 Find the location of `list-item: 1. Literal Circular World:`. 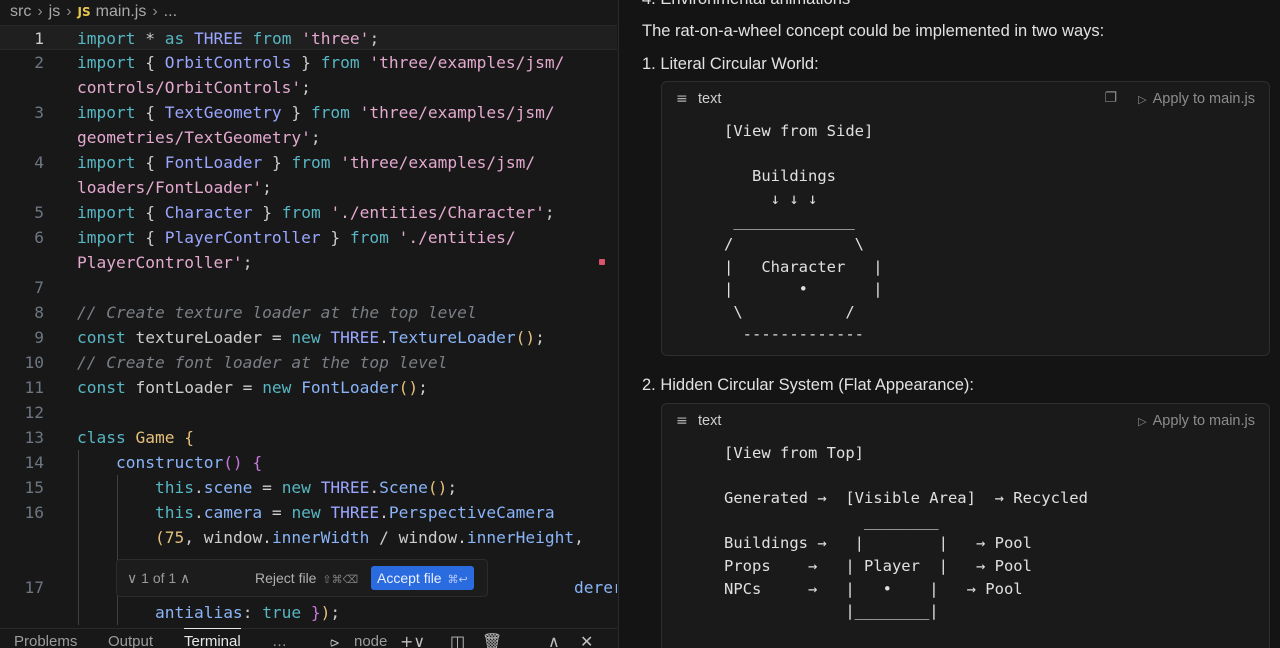

list-item: 1. Literal Circular World: is located at coordinates (730, 64).